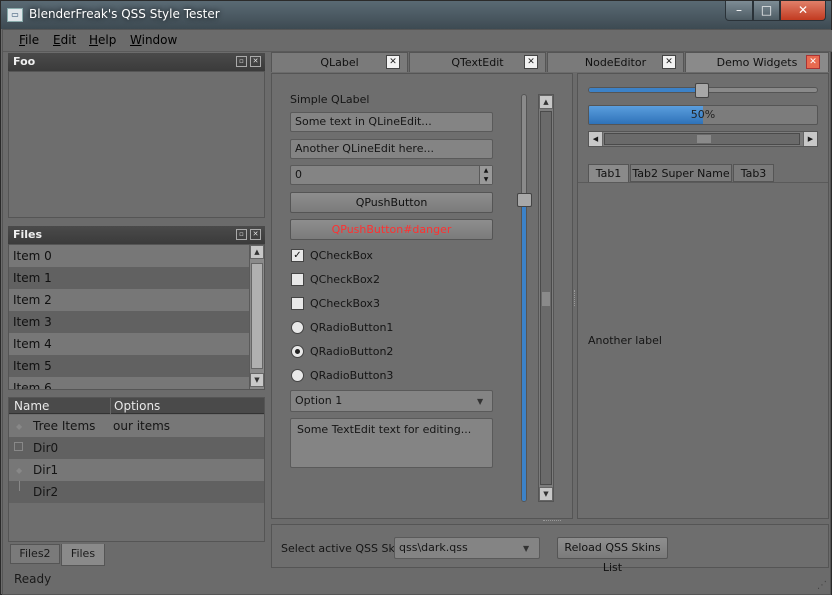  Describe the element at coordinates (18, 446) in the screenshot. I see `tree-expand-icon` at that location.